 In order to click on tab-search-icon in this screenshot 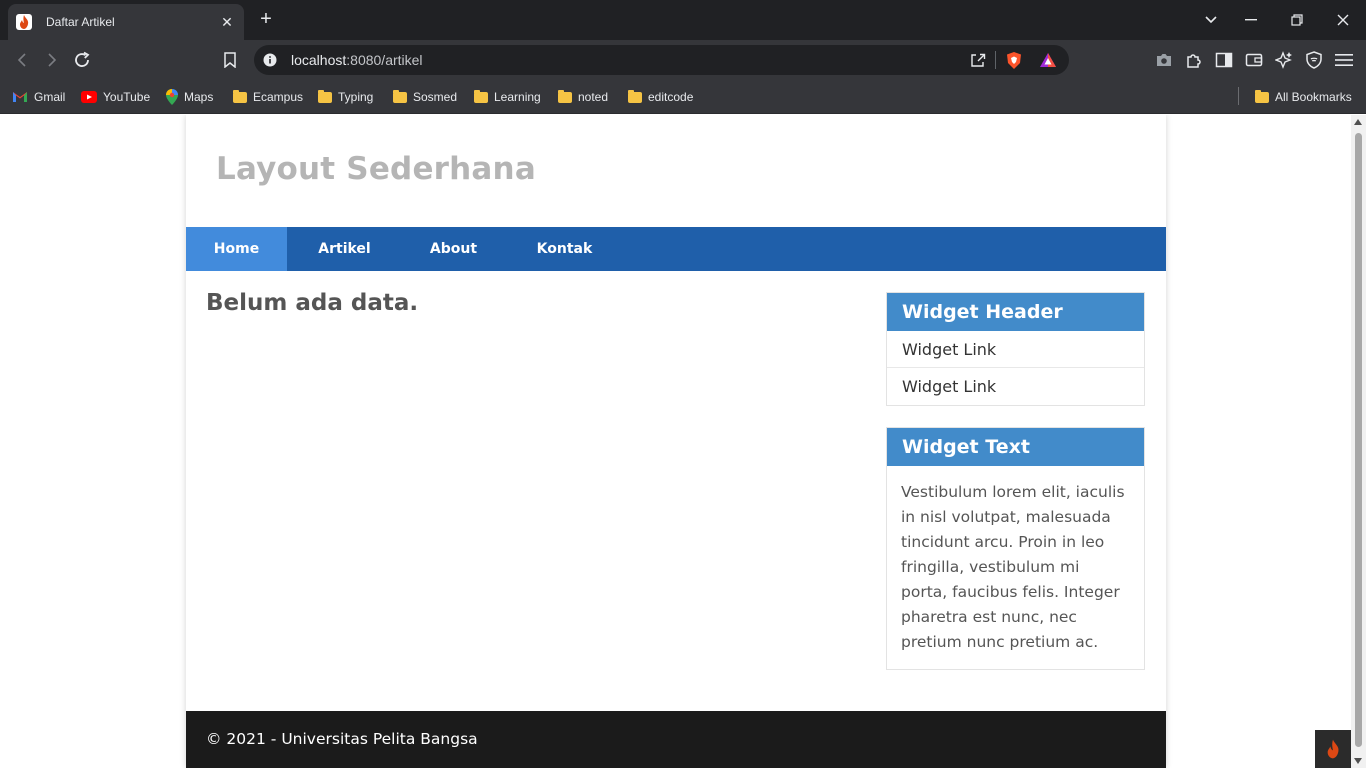, I will do `click(1211, 20)`.